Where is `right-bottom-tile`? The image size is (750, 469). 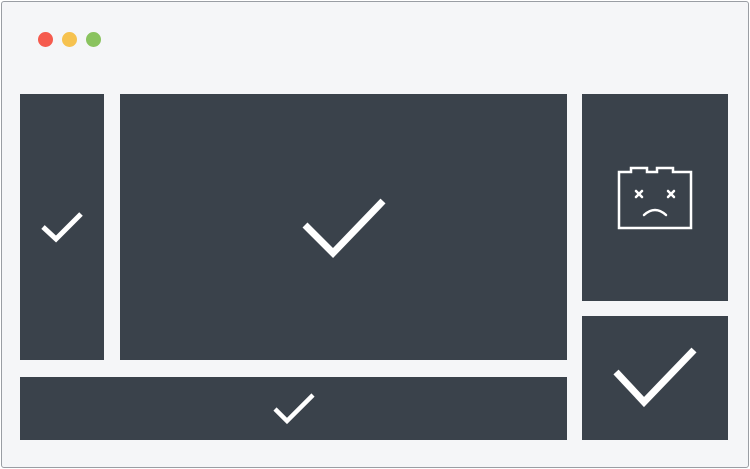
right-bottom-tile is located at coordinates (655, 378).